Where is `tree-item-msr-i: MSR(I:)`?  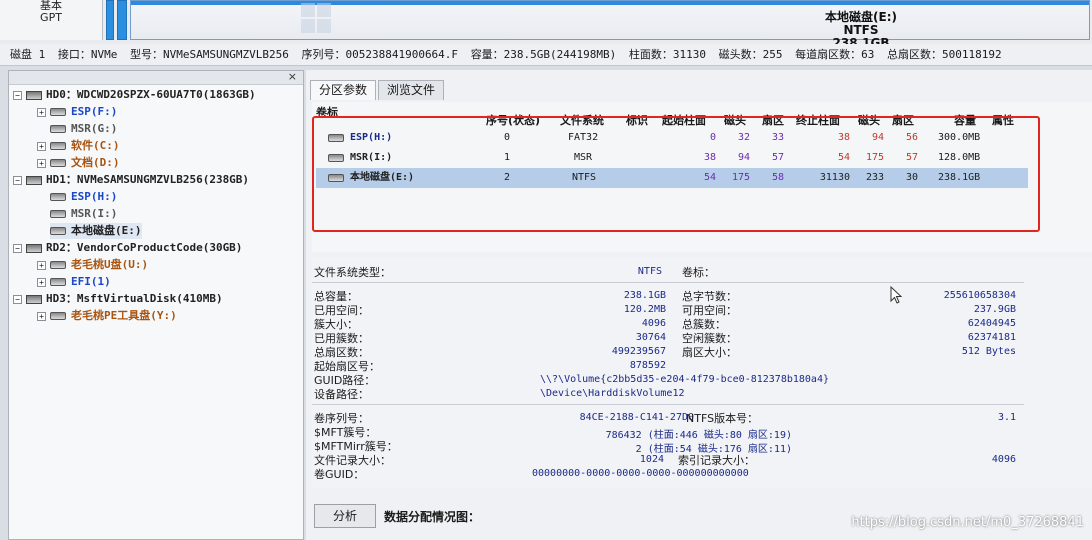
tree-item-msr-i: MSR(I:) is located at coordinates (83, 214).